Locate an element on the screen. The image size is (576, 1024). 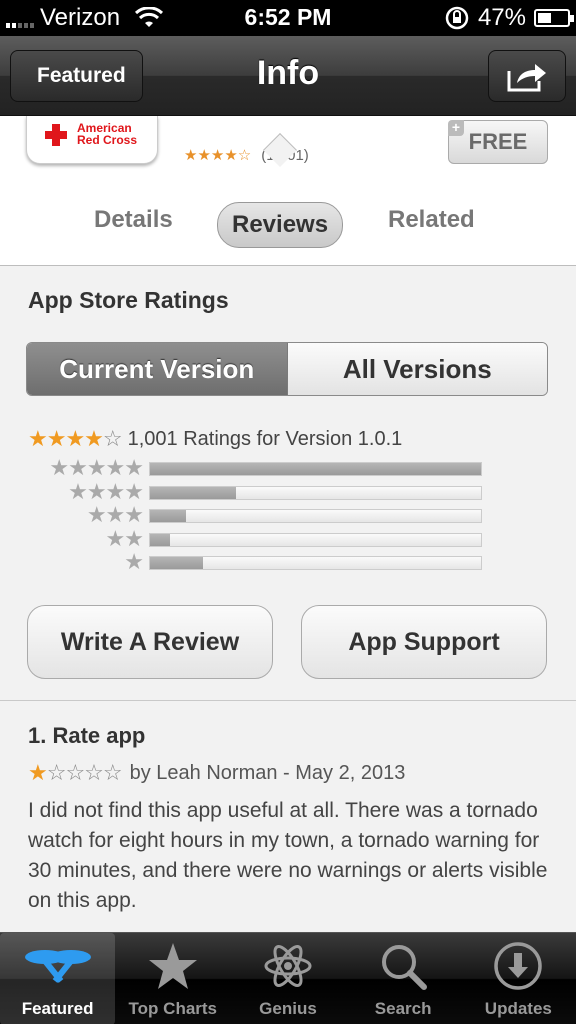
star-icon is located at coordinates (172, 966).